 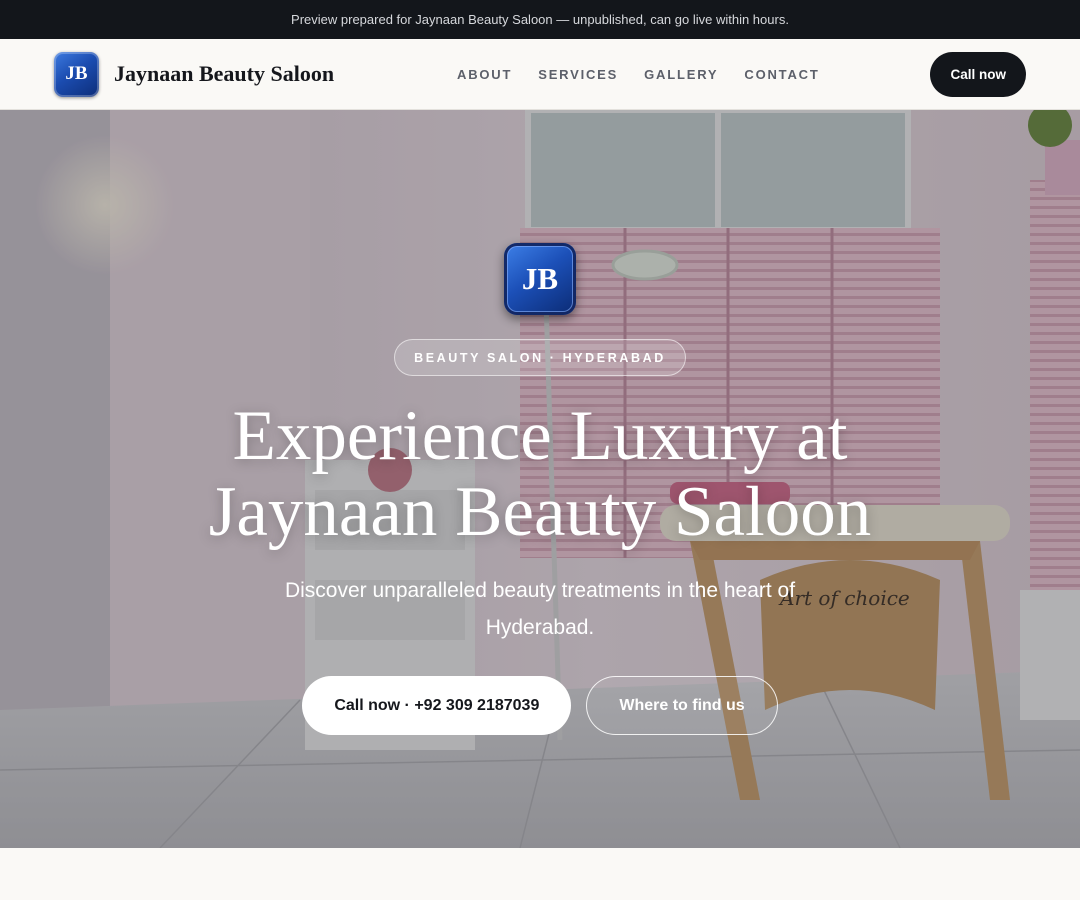 What do you see at coordinates (681, 74) in the screenshot?
I see `nav-link-gallery: GALLERY` at bounding box center [681, 74].